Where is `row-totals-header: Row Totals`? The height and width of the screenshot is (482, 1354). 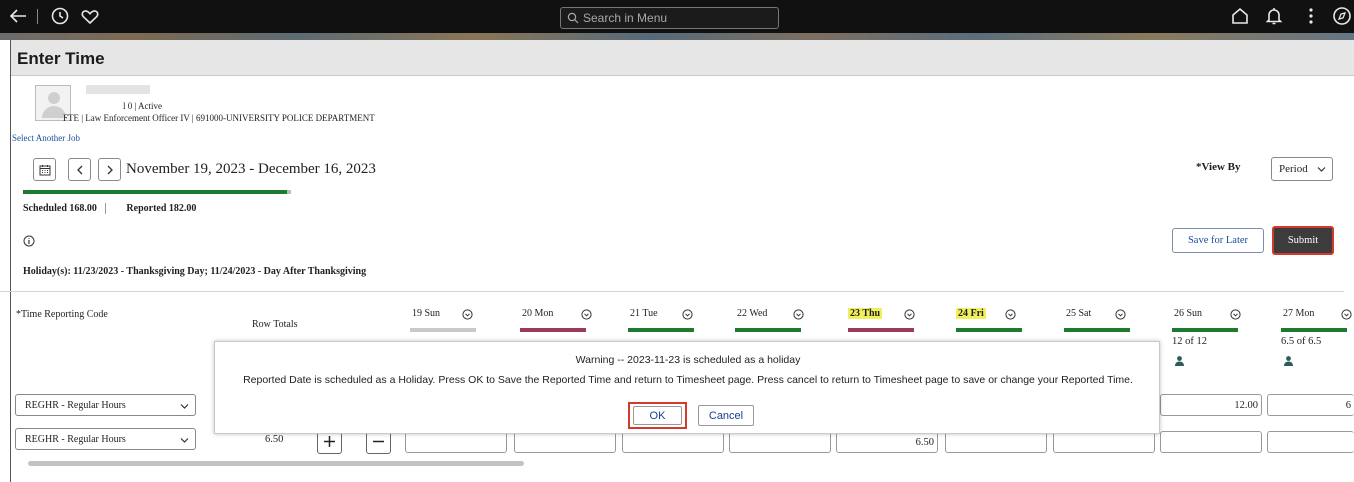 row-totals-header: Row Totals is located at coordinates (275, 324).